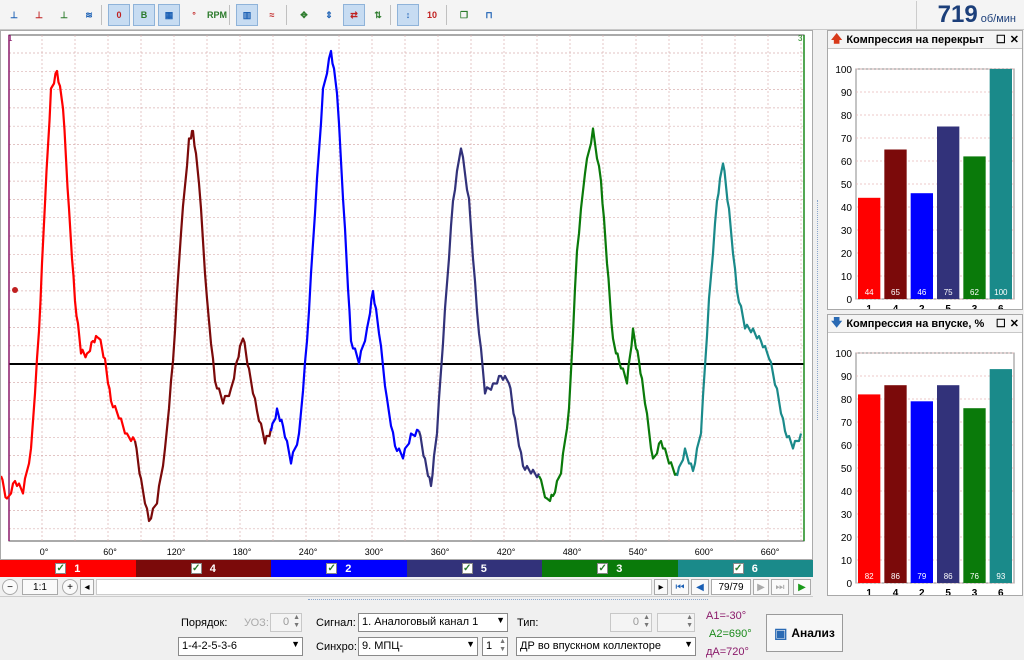 The height and width of the screenshot is (660, 1024). What do you see at coordinates (781, 632) in the screenshot?
I see `analyze-icon: ▣` at bounding box center [781, 632].